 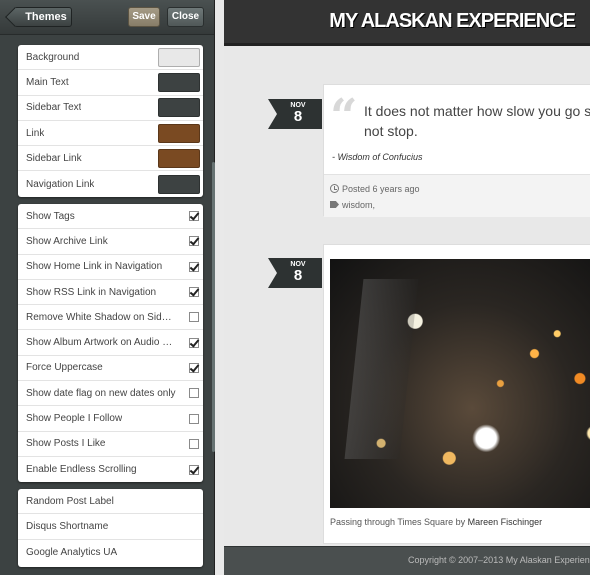 What do you see at coordinates (50, 216) in the screenshot?
I see `option-label: Show Tags` at bounding box center [50, 216].